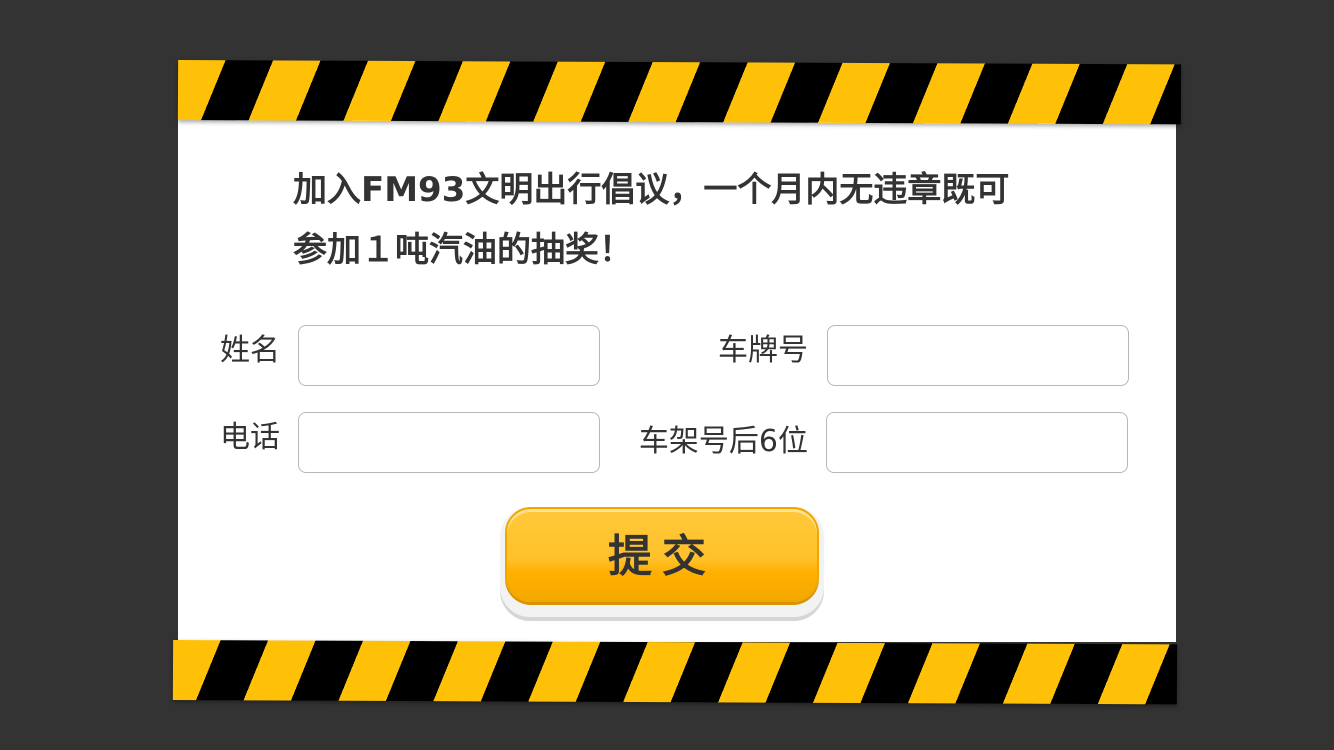  I want to click on submit-button: 提交, so click(662, 554).